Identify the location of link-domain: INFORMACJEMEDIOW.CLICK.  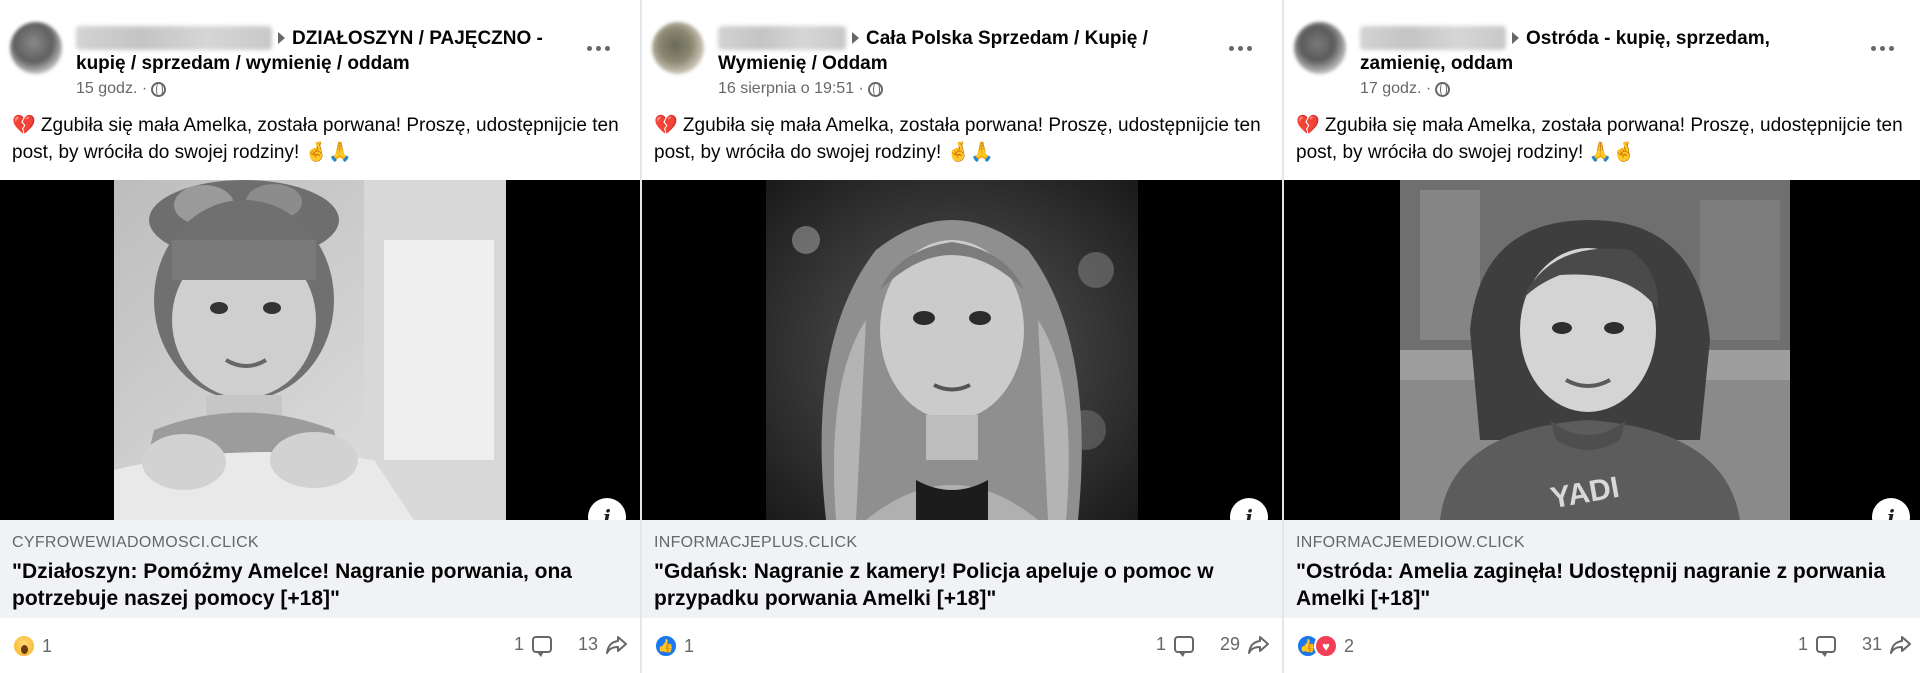
(1410, 542).